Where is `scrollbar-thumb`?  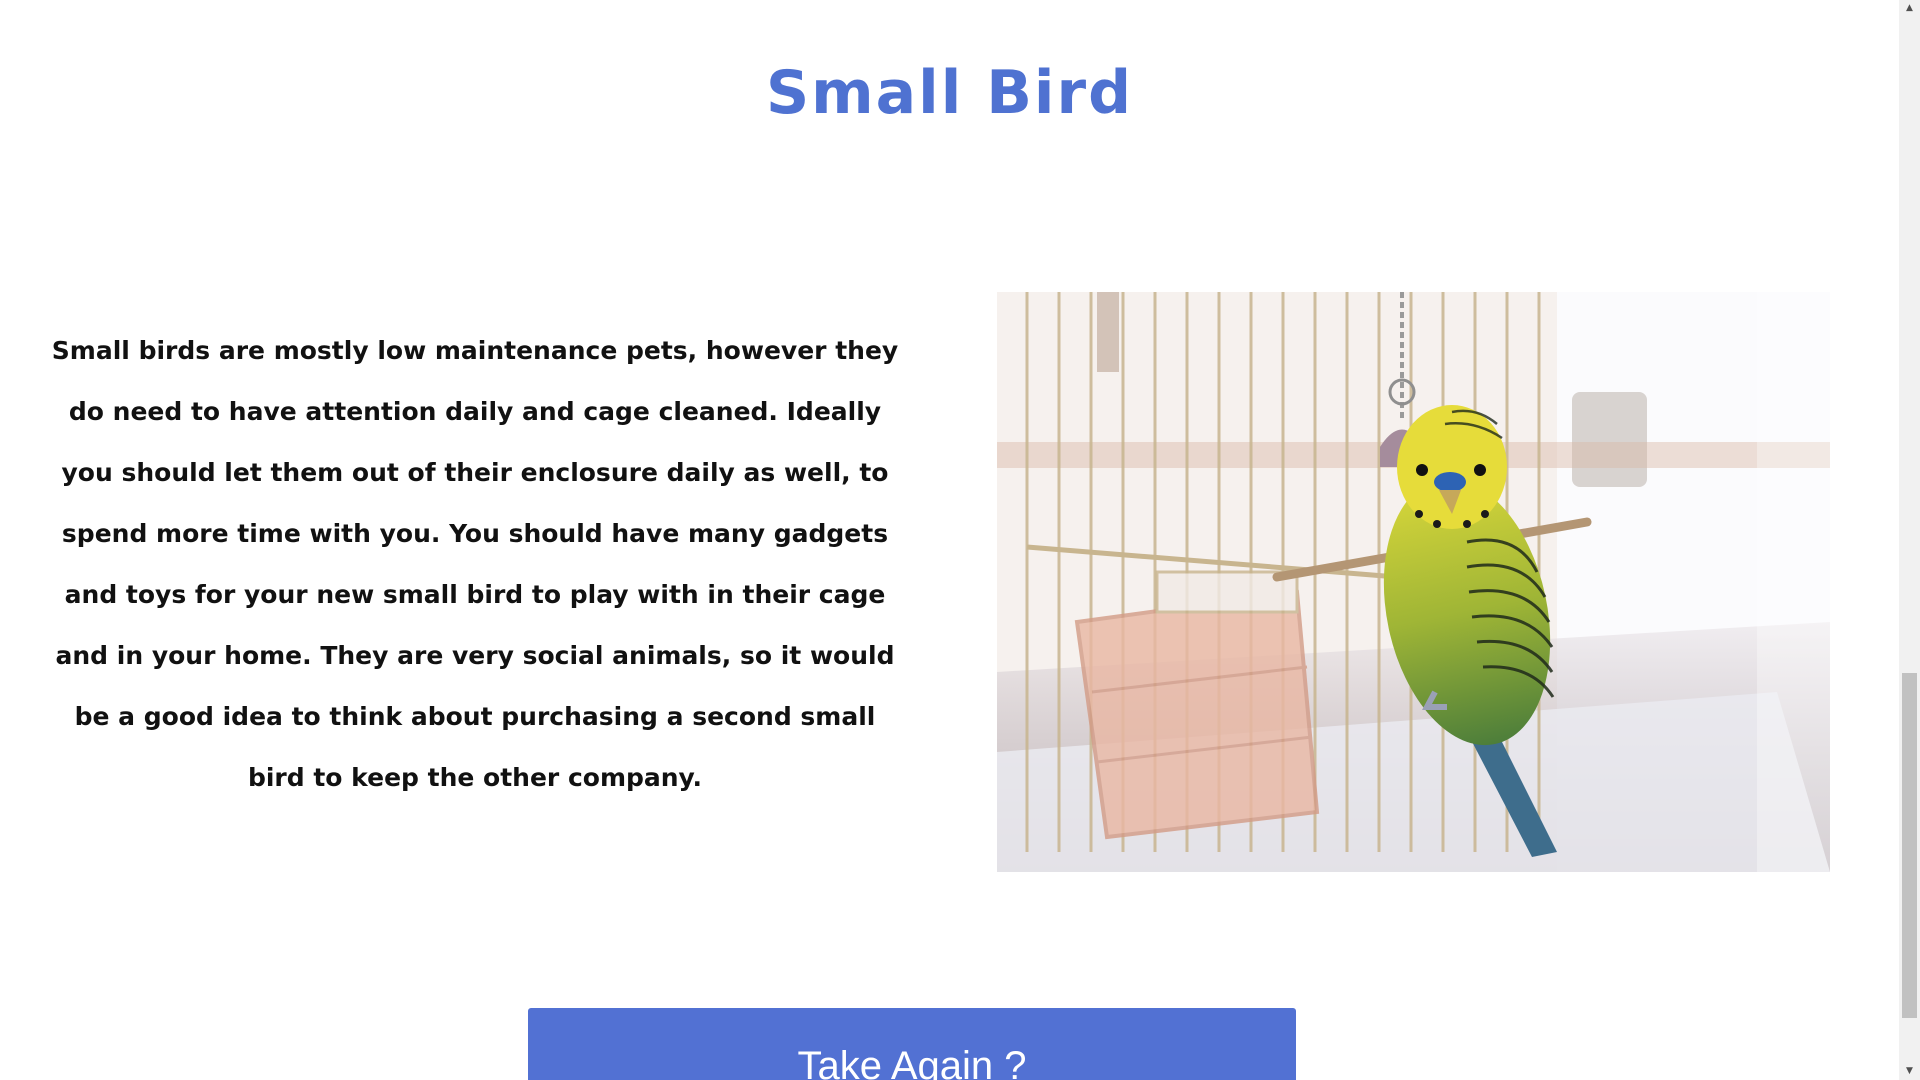 scrollbar-thumb is located at coordinates (1909, 845).